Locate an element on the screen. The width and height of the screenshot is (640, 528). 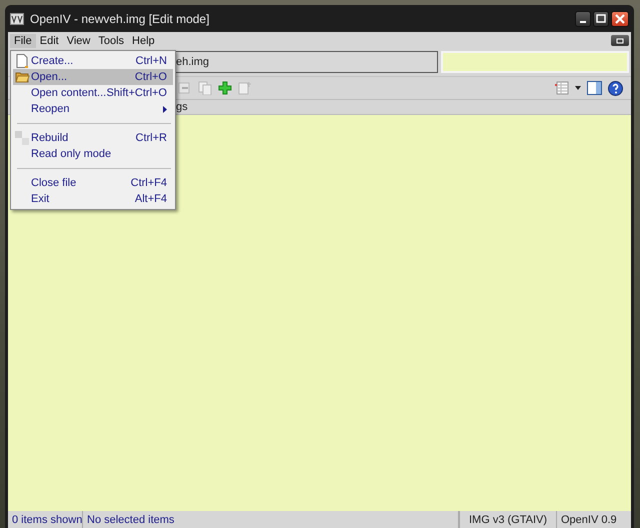
menu-item: View is located at coordinates (78, 41).